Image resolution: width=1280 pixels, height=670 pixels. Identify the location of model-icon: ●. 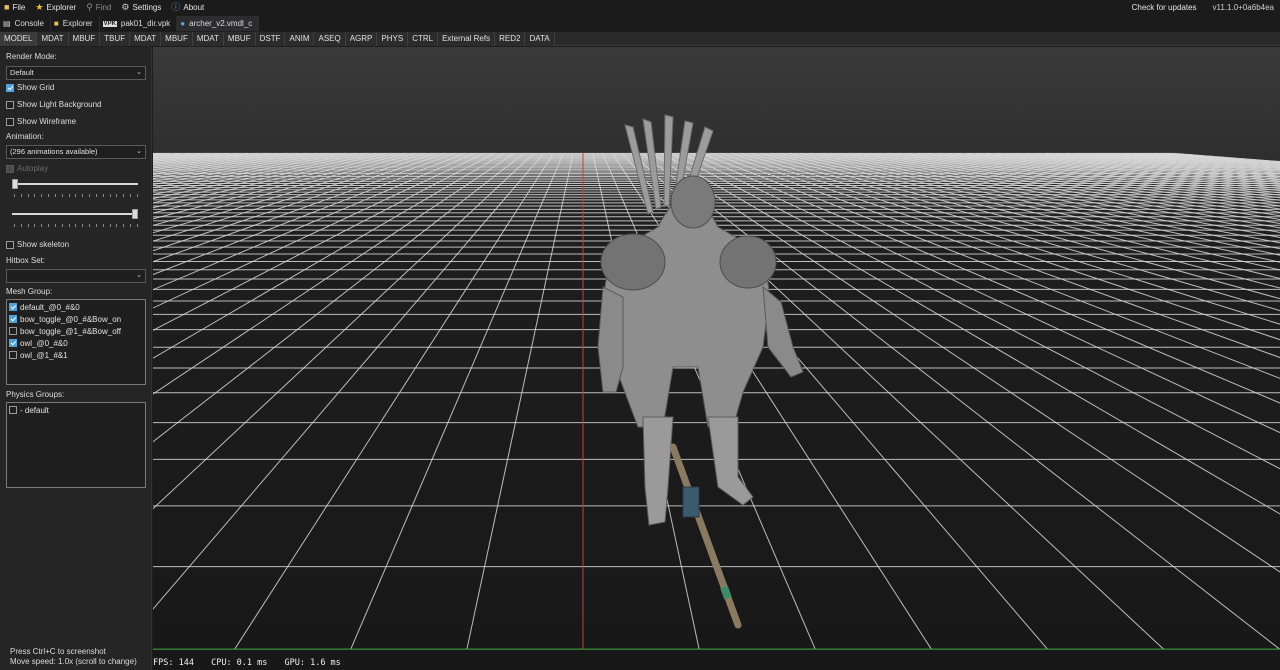
(183, 23).